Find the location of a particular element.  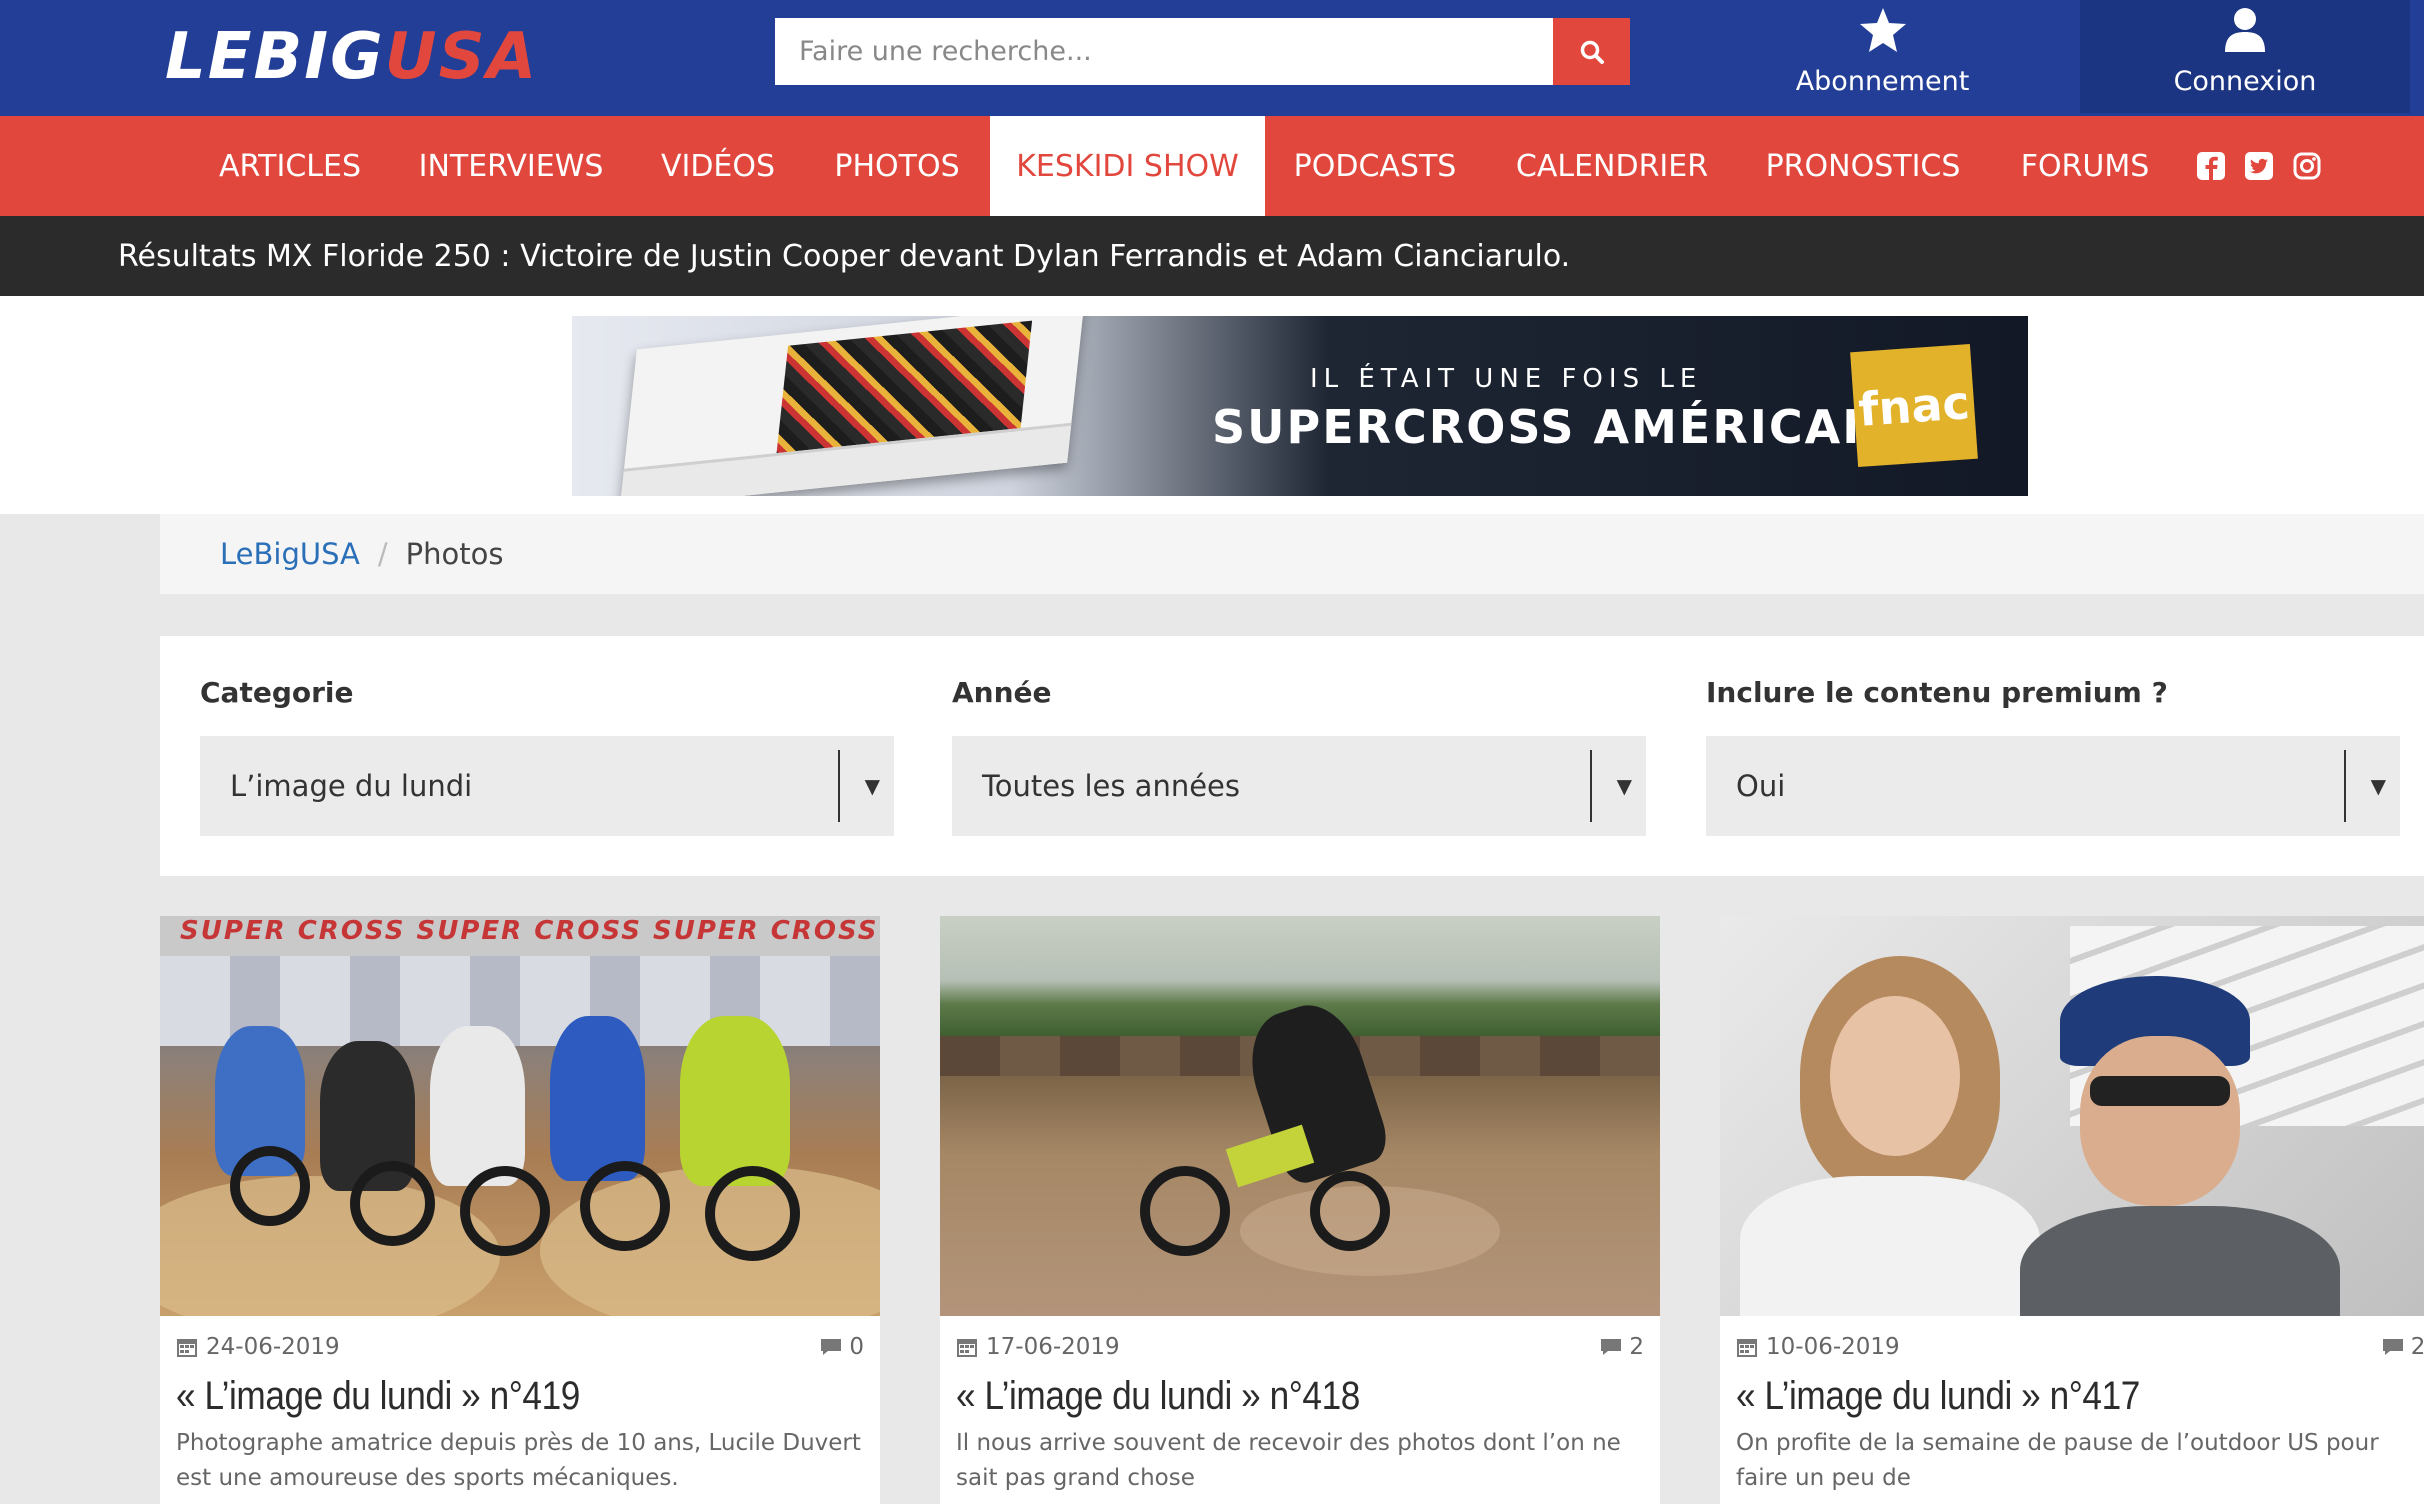

banner-line-2: SUPERCROSS AMÉRICAIN is located at coordinates (1557, 427).